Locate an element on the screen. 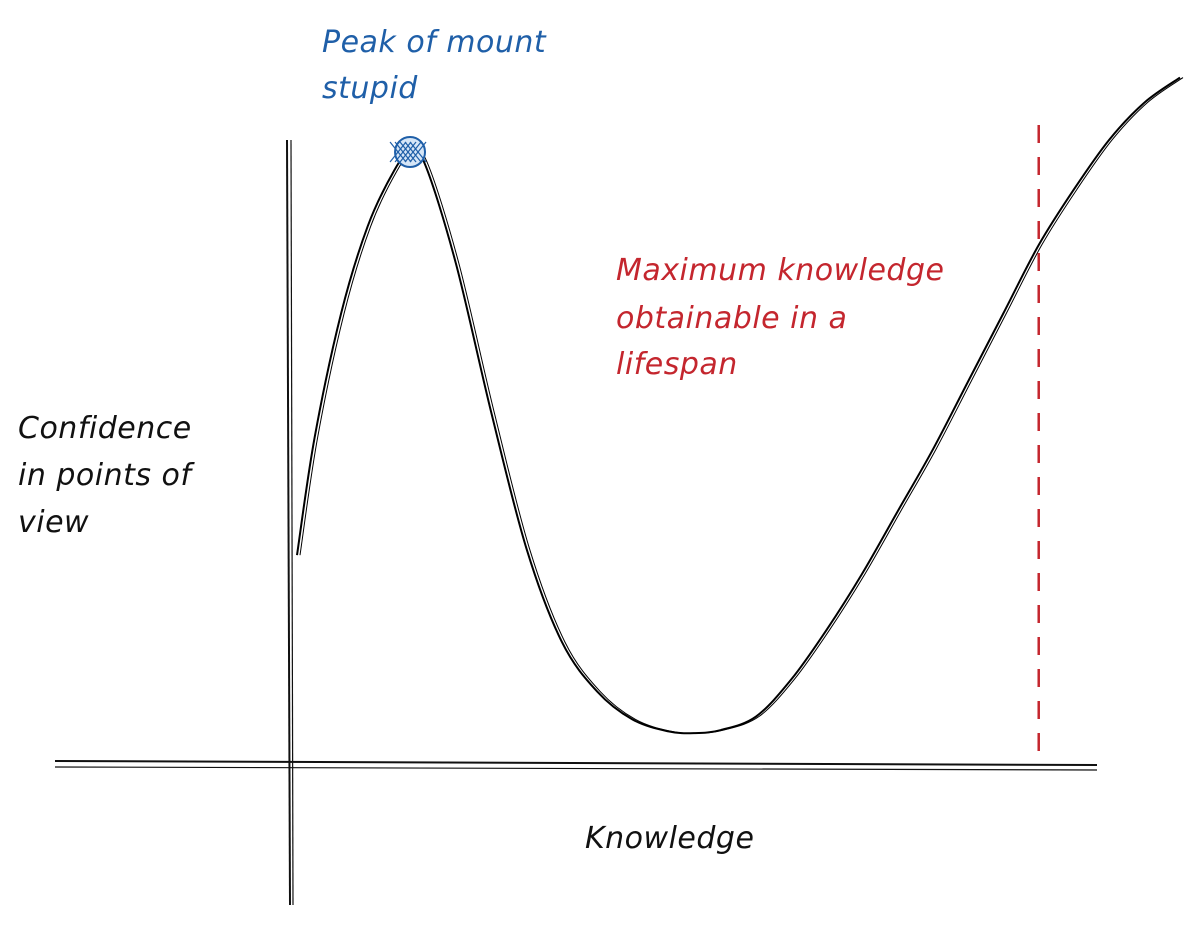 The width and height of the screenshot is (1200, 928). y-axis-line is located at coordinates (288, 522).